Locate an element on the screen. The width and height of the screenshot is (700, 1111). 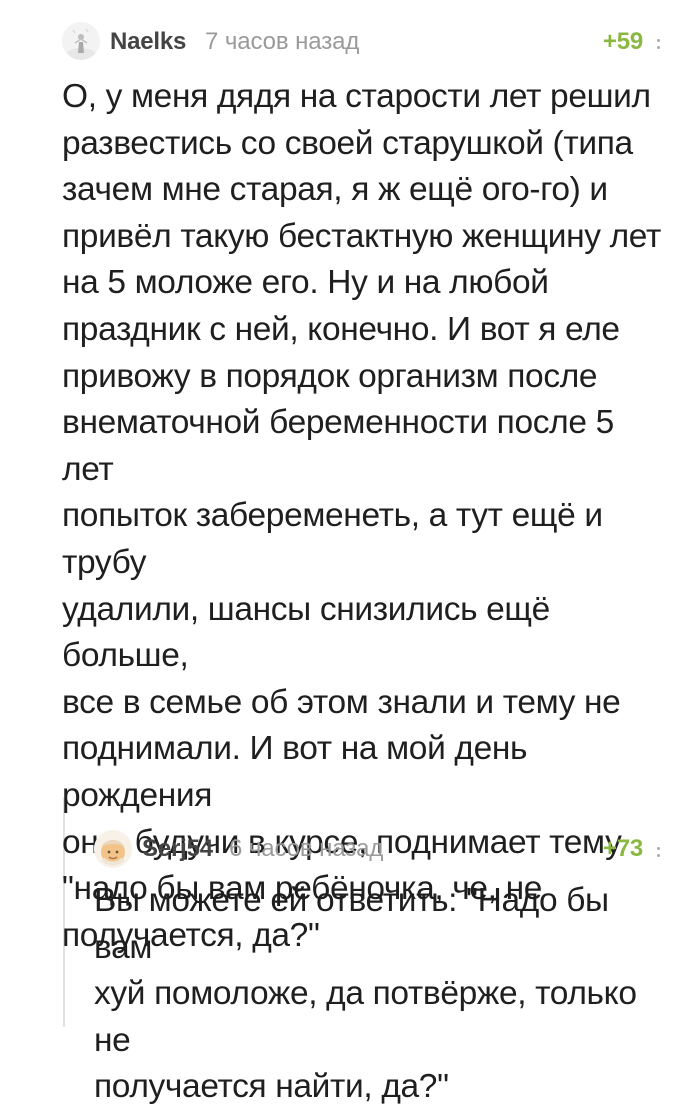
comment-header: Naelks 7 часов назад +59 is located at coordinates (350, 39).